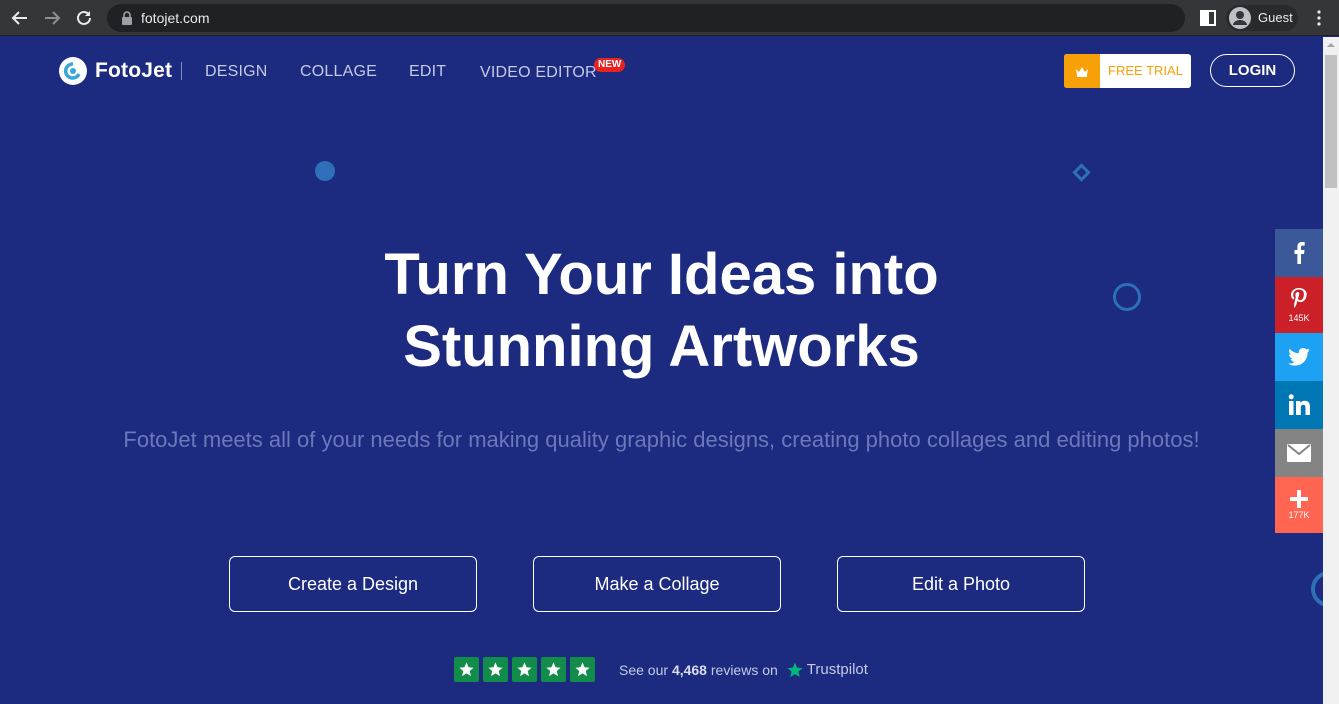  What do you see at coordinates (661, 274) in the screenshot?
I see `hero-title-line1: Turn Your Ideas into` at bounding box center [661, 274].